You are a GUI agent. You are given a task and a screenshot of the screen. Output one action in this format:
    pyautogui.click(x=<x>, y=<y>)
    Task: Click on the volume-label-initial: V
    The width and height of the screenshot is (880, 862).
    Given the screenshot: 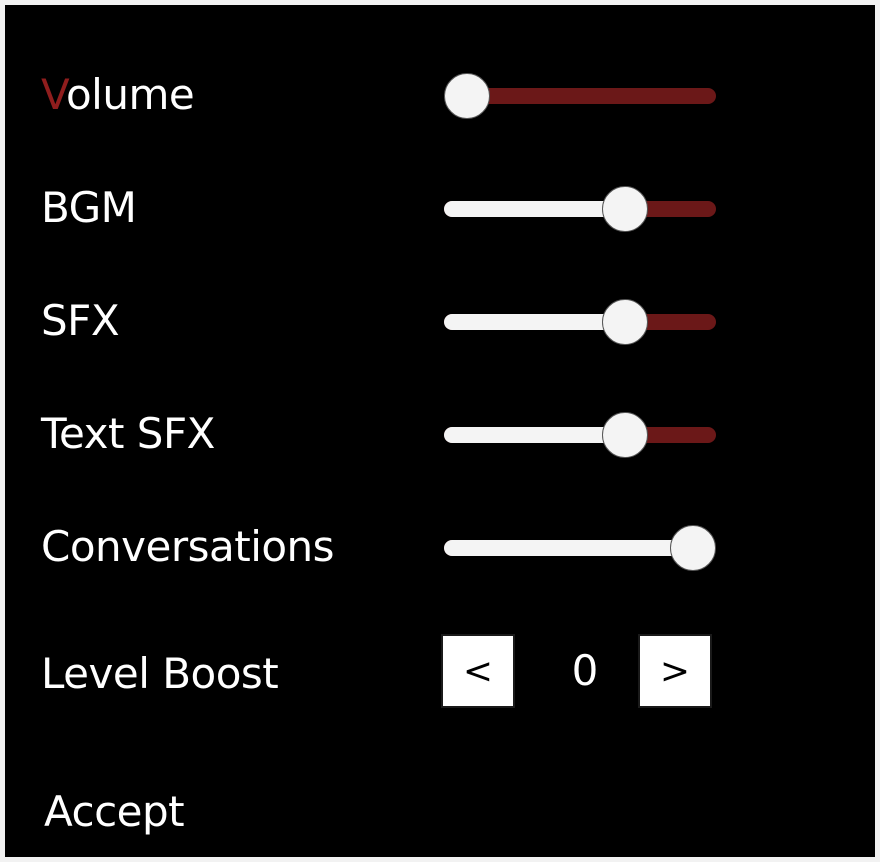 What is the action you would take?
    pyautogui.click(x=53, y=94)
    